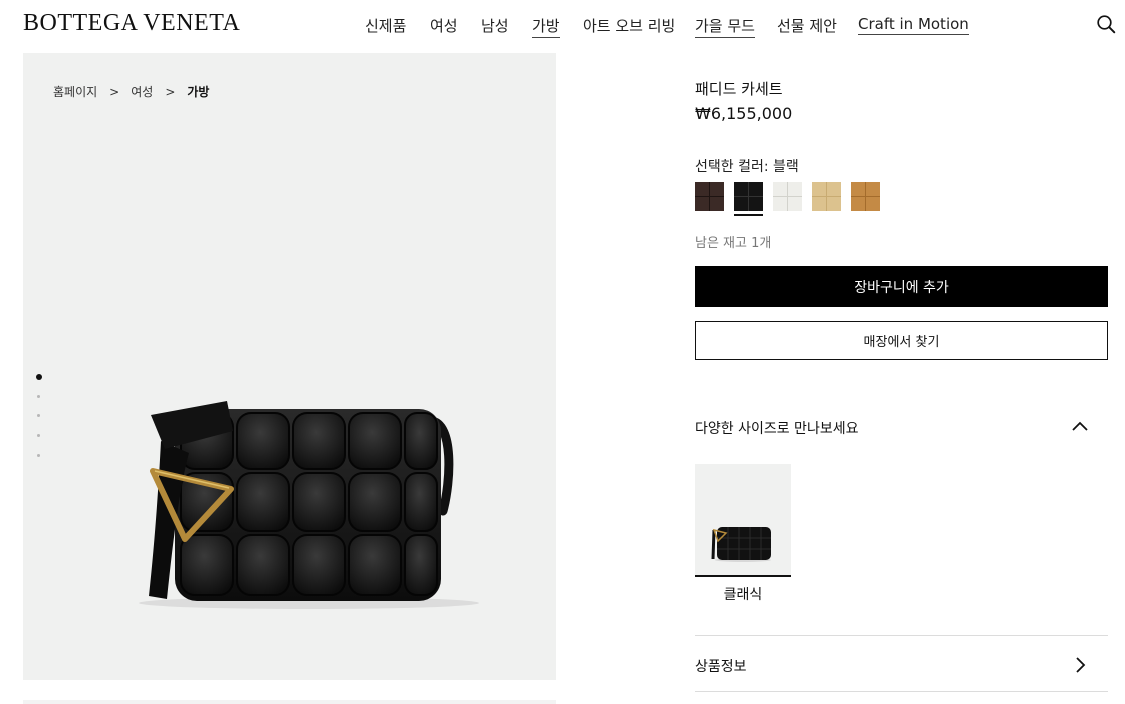 This screenshot has width=1125, height=704. What do you see at coordinates (733, 243) in the screenshot?
I see `stock-remaining: 남은 재고 1개` at bounding box center [733, 243].